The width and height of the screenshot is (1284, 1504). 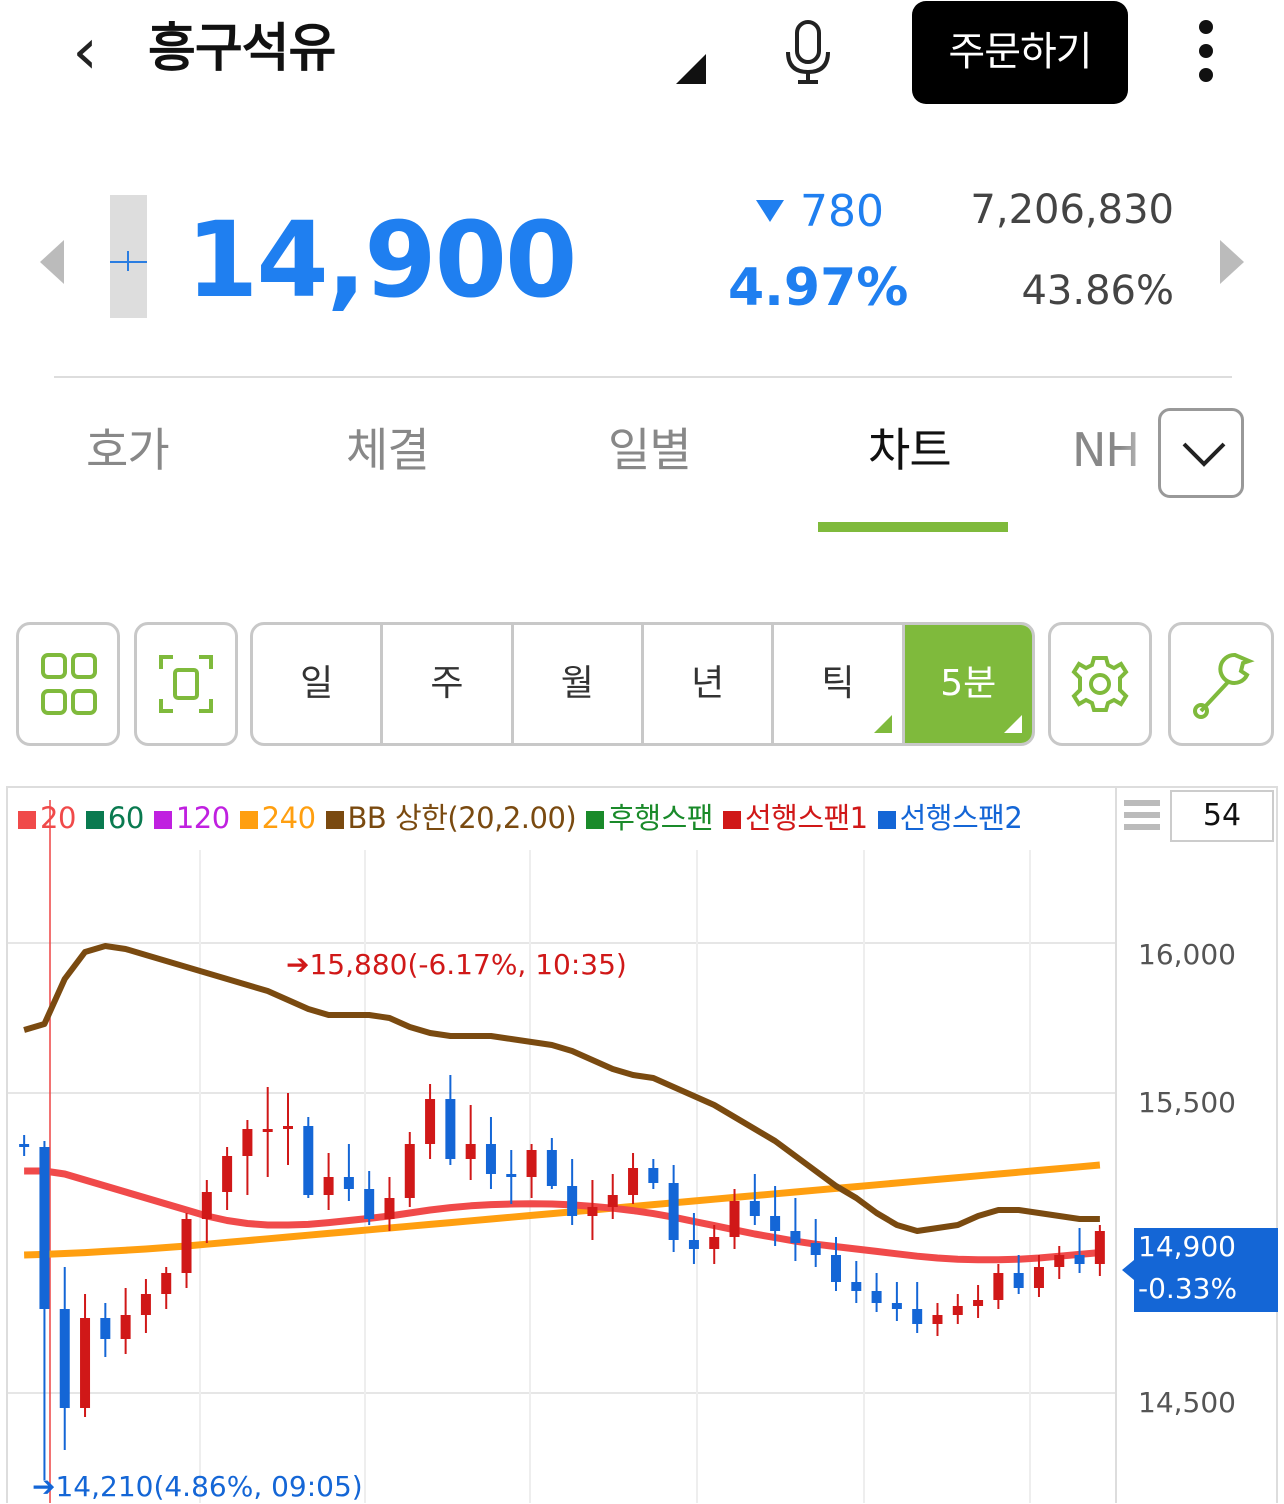 I want to click on legend-item: 20, so click(x=47, y=818).